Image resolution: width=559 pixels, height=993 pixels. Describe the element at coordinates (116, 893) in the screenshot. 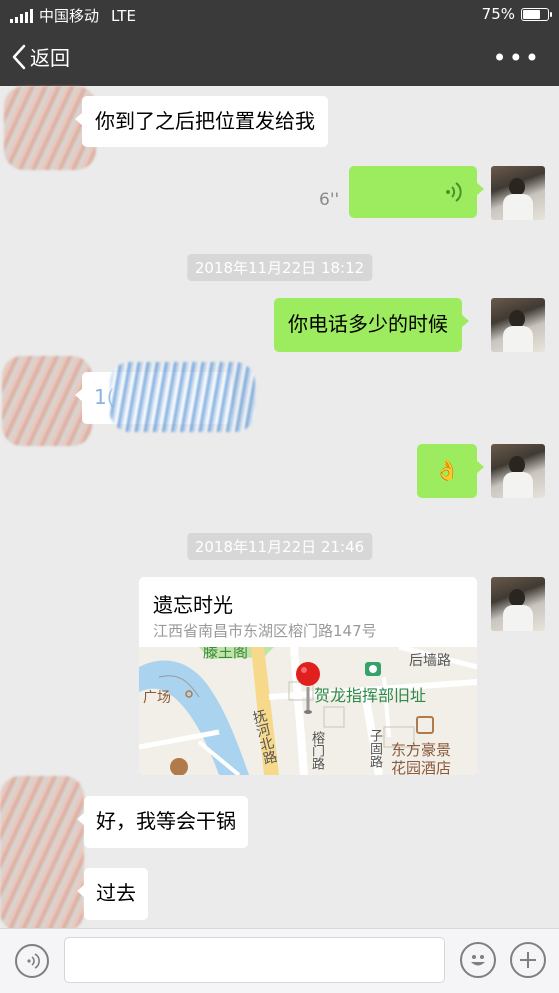

I see `message-text: 过去` at that location.